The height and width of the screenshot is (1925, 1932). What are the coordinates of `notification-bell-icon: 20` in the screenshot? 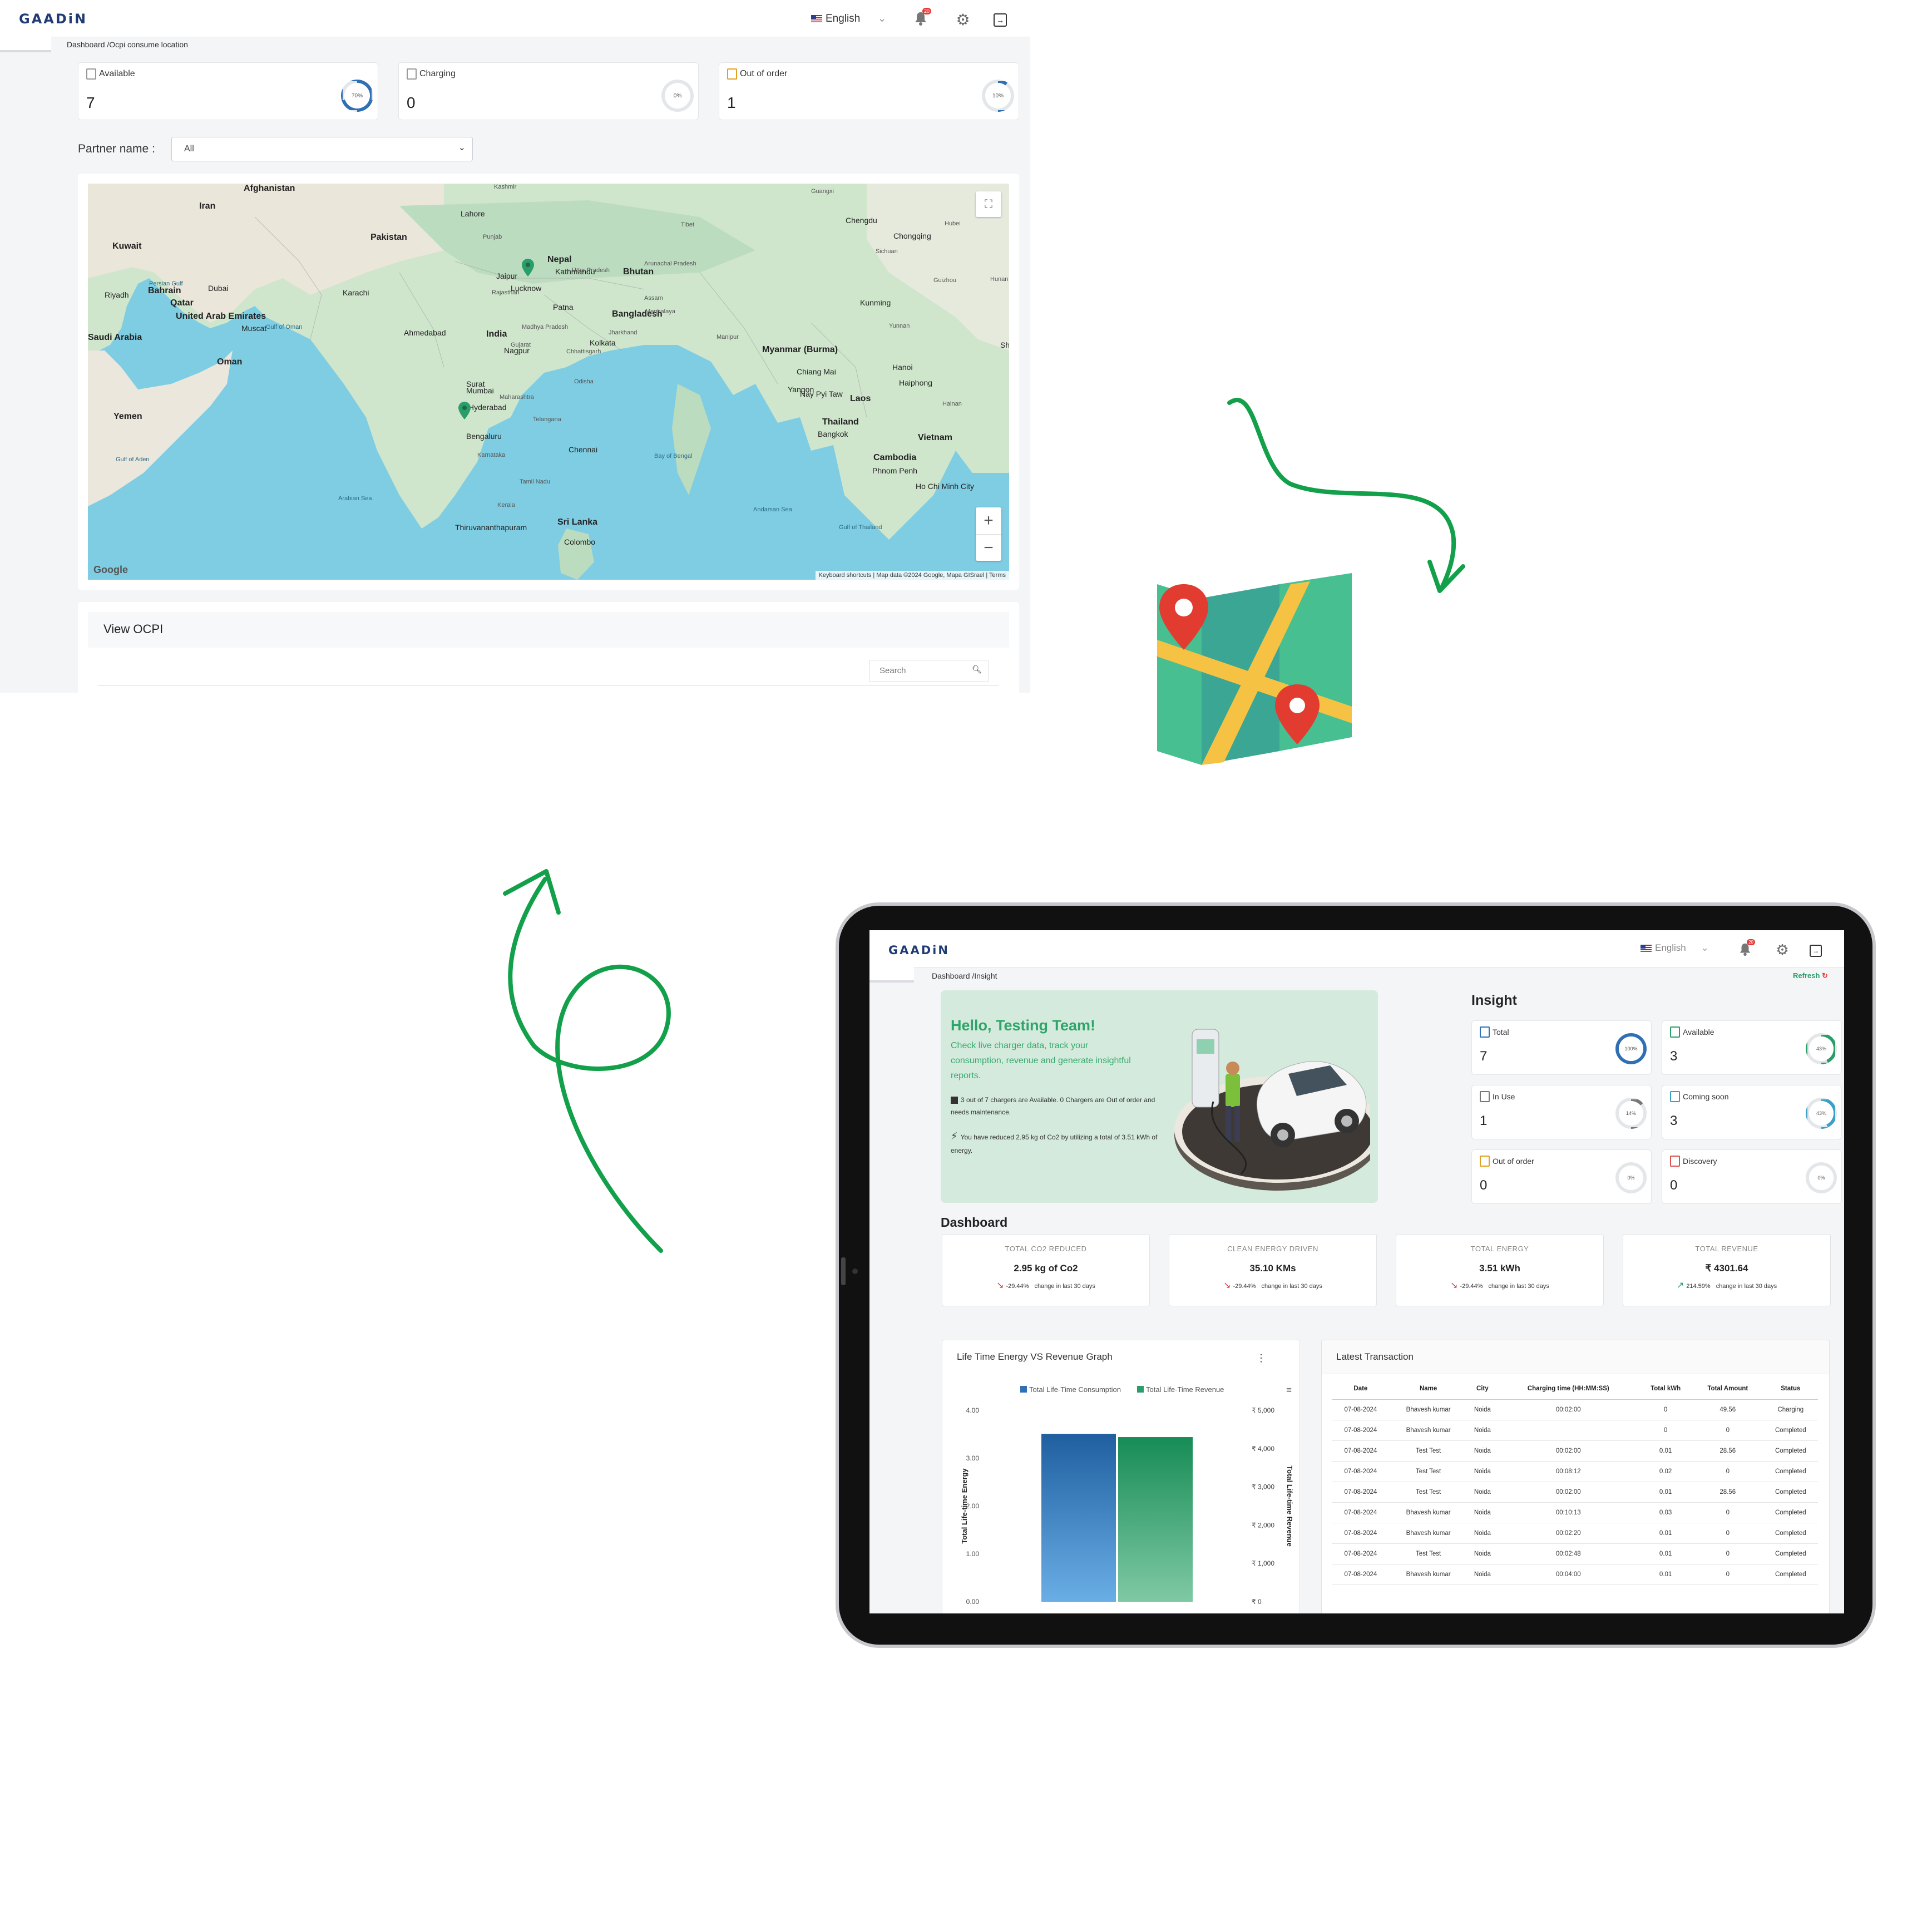 It's located at (1746, 948).